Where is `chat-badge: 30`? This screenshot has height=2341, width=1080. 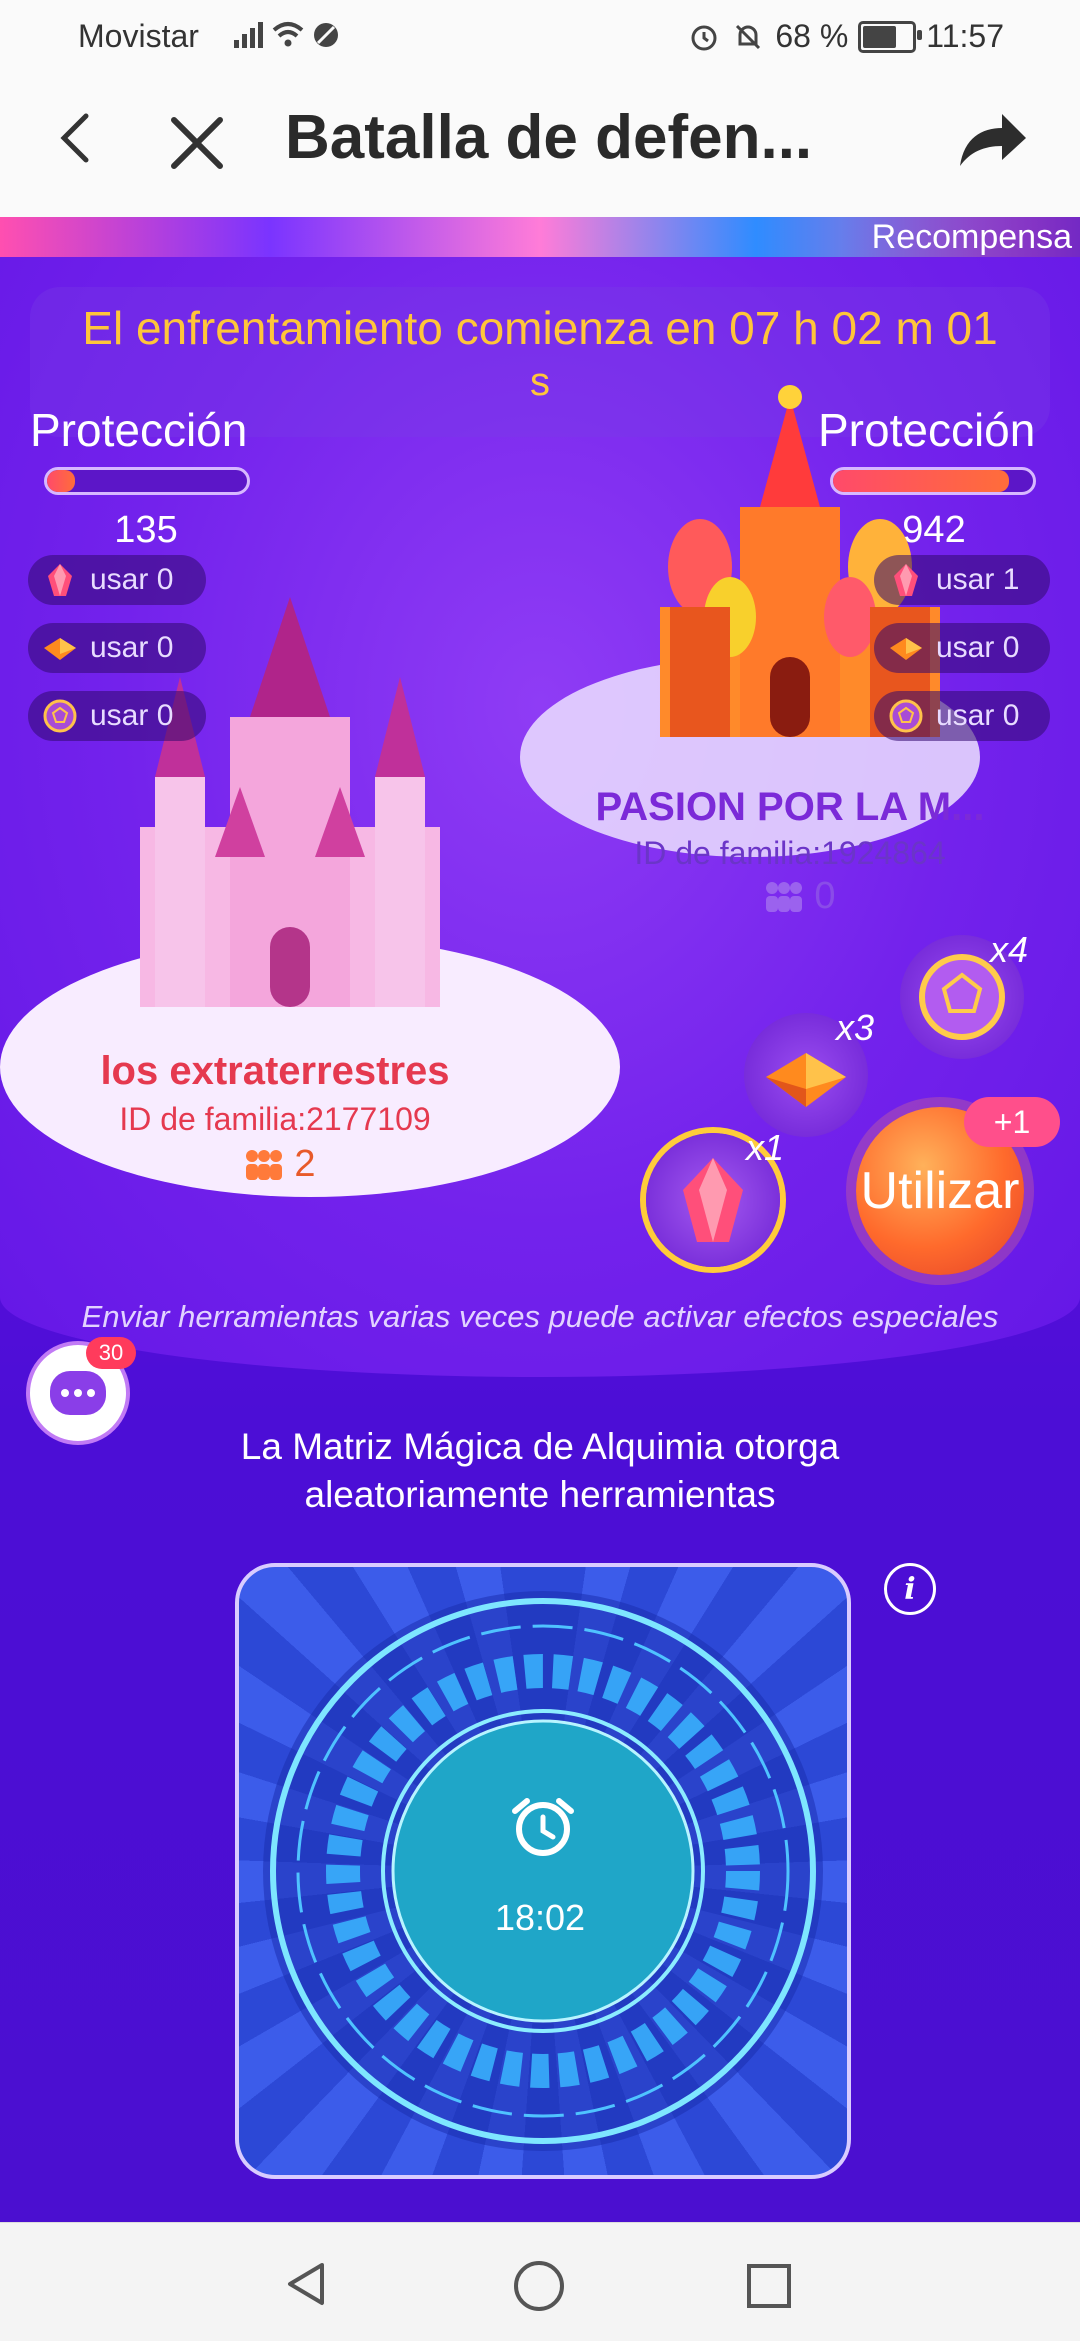 chat-badge: 30 is located at coordinates (111, 1353).